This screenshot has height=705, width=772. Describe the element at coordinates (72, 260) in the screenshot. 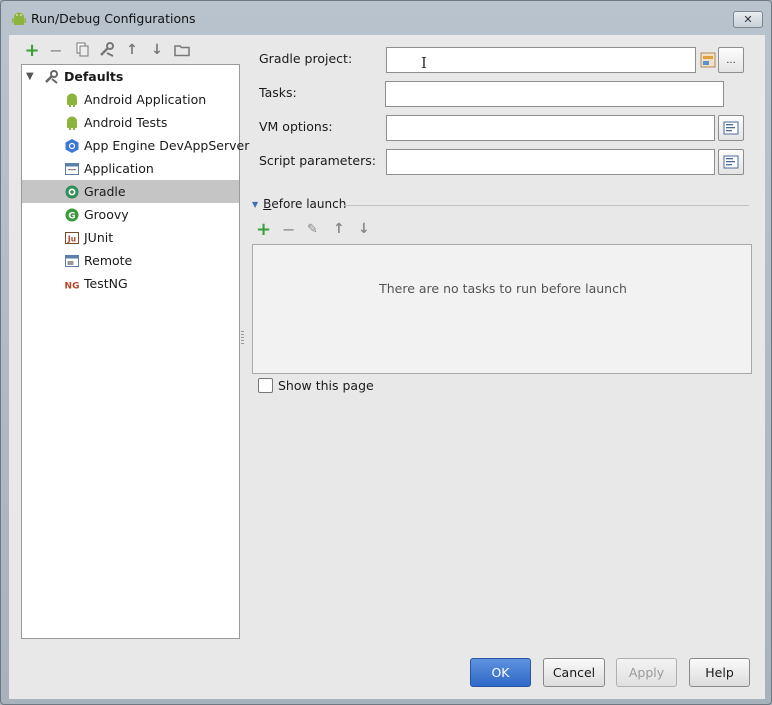

I see `remote-icon` at that location.